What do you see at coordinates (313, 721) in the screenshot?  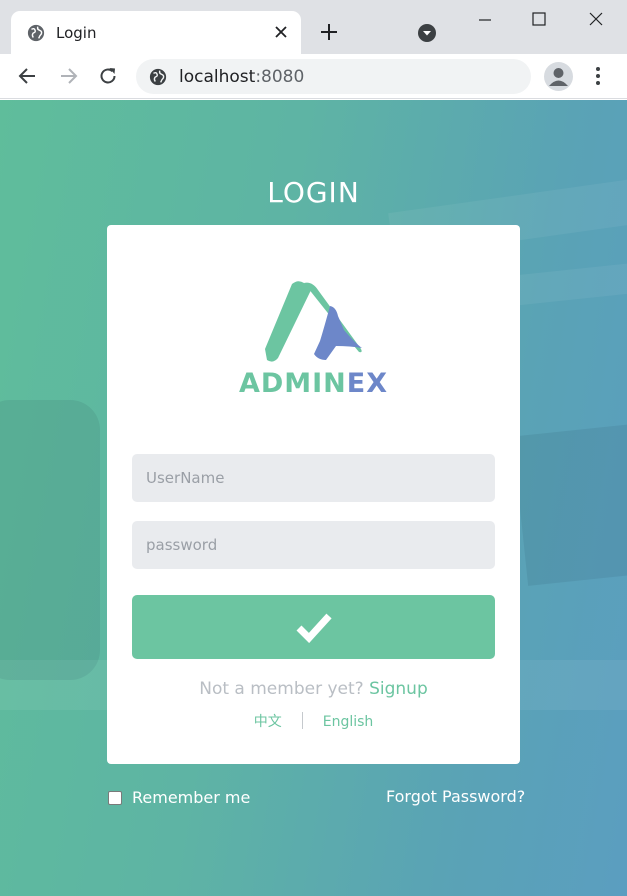 I see `language-switcher: 中文 English` at bounding box center [313, 721].